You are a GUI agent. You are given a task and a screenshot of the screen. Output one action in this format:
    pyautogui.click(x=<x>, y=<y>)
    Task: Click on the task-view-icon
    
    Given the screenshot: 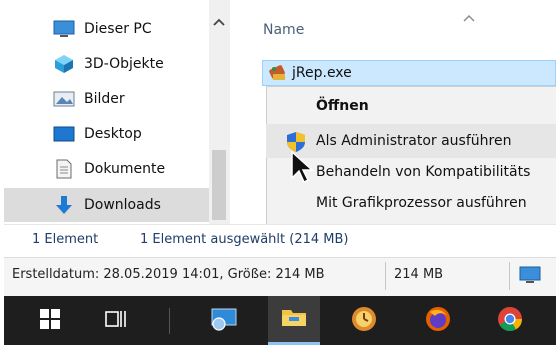 What is the action you would take?
    pyautogui.click(x=116, y=321)
    